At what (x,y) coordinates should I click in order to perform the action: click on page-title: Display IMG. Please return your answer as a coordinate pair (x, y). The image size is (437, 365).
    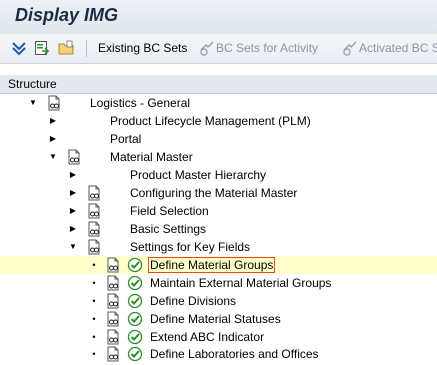
    Looking at the image, I should click on (67, 15).